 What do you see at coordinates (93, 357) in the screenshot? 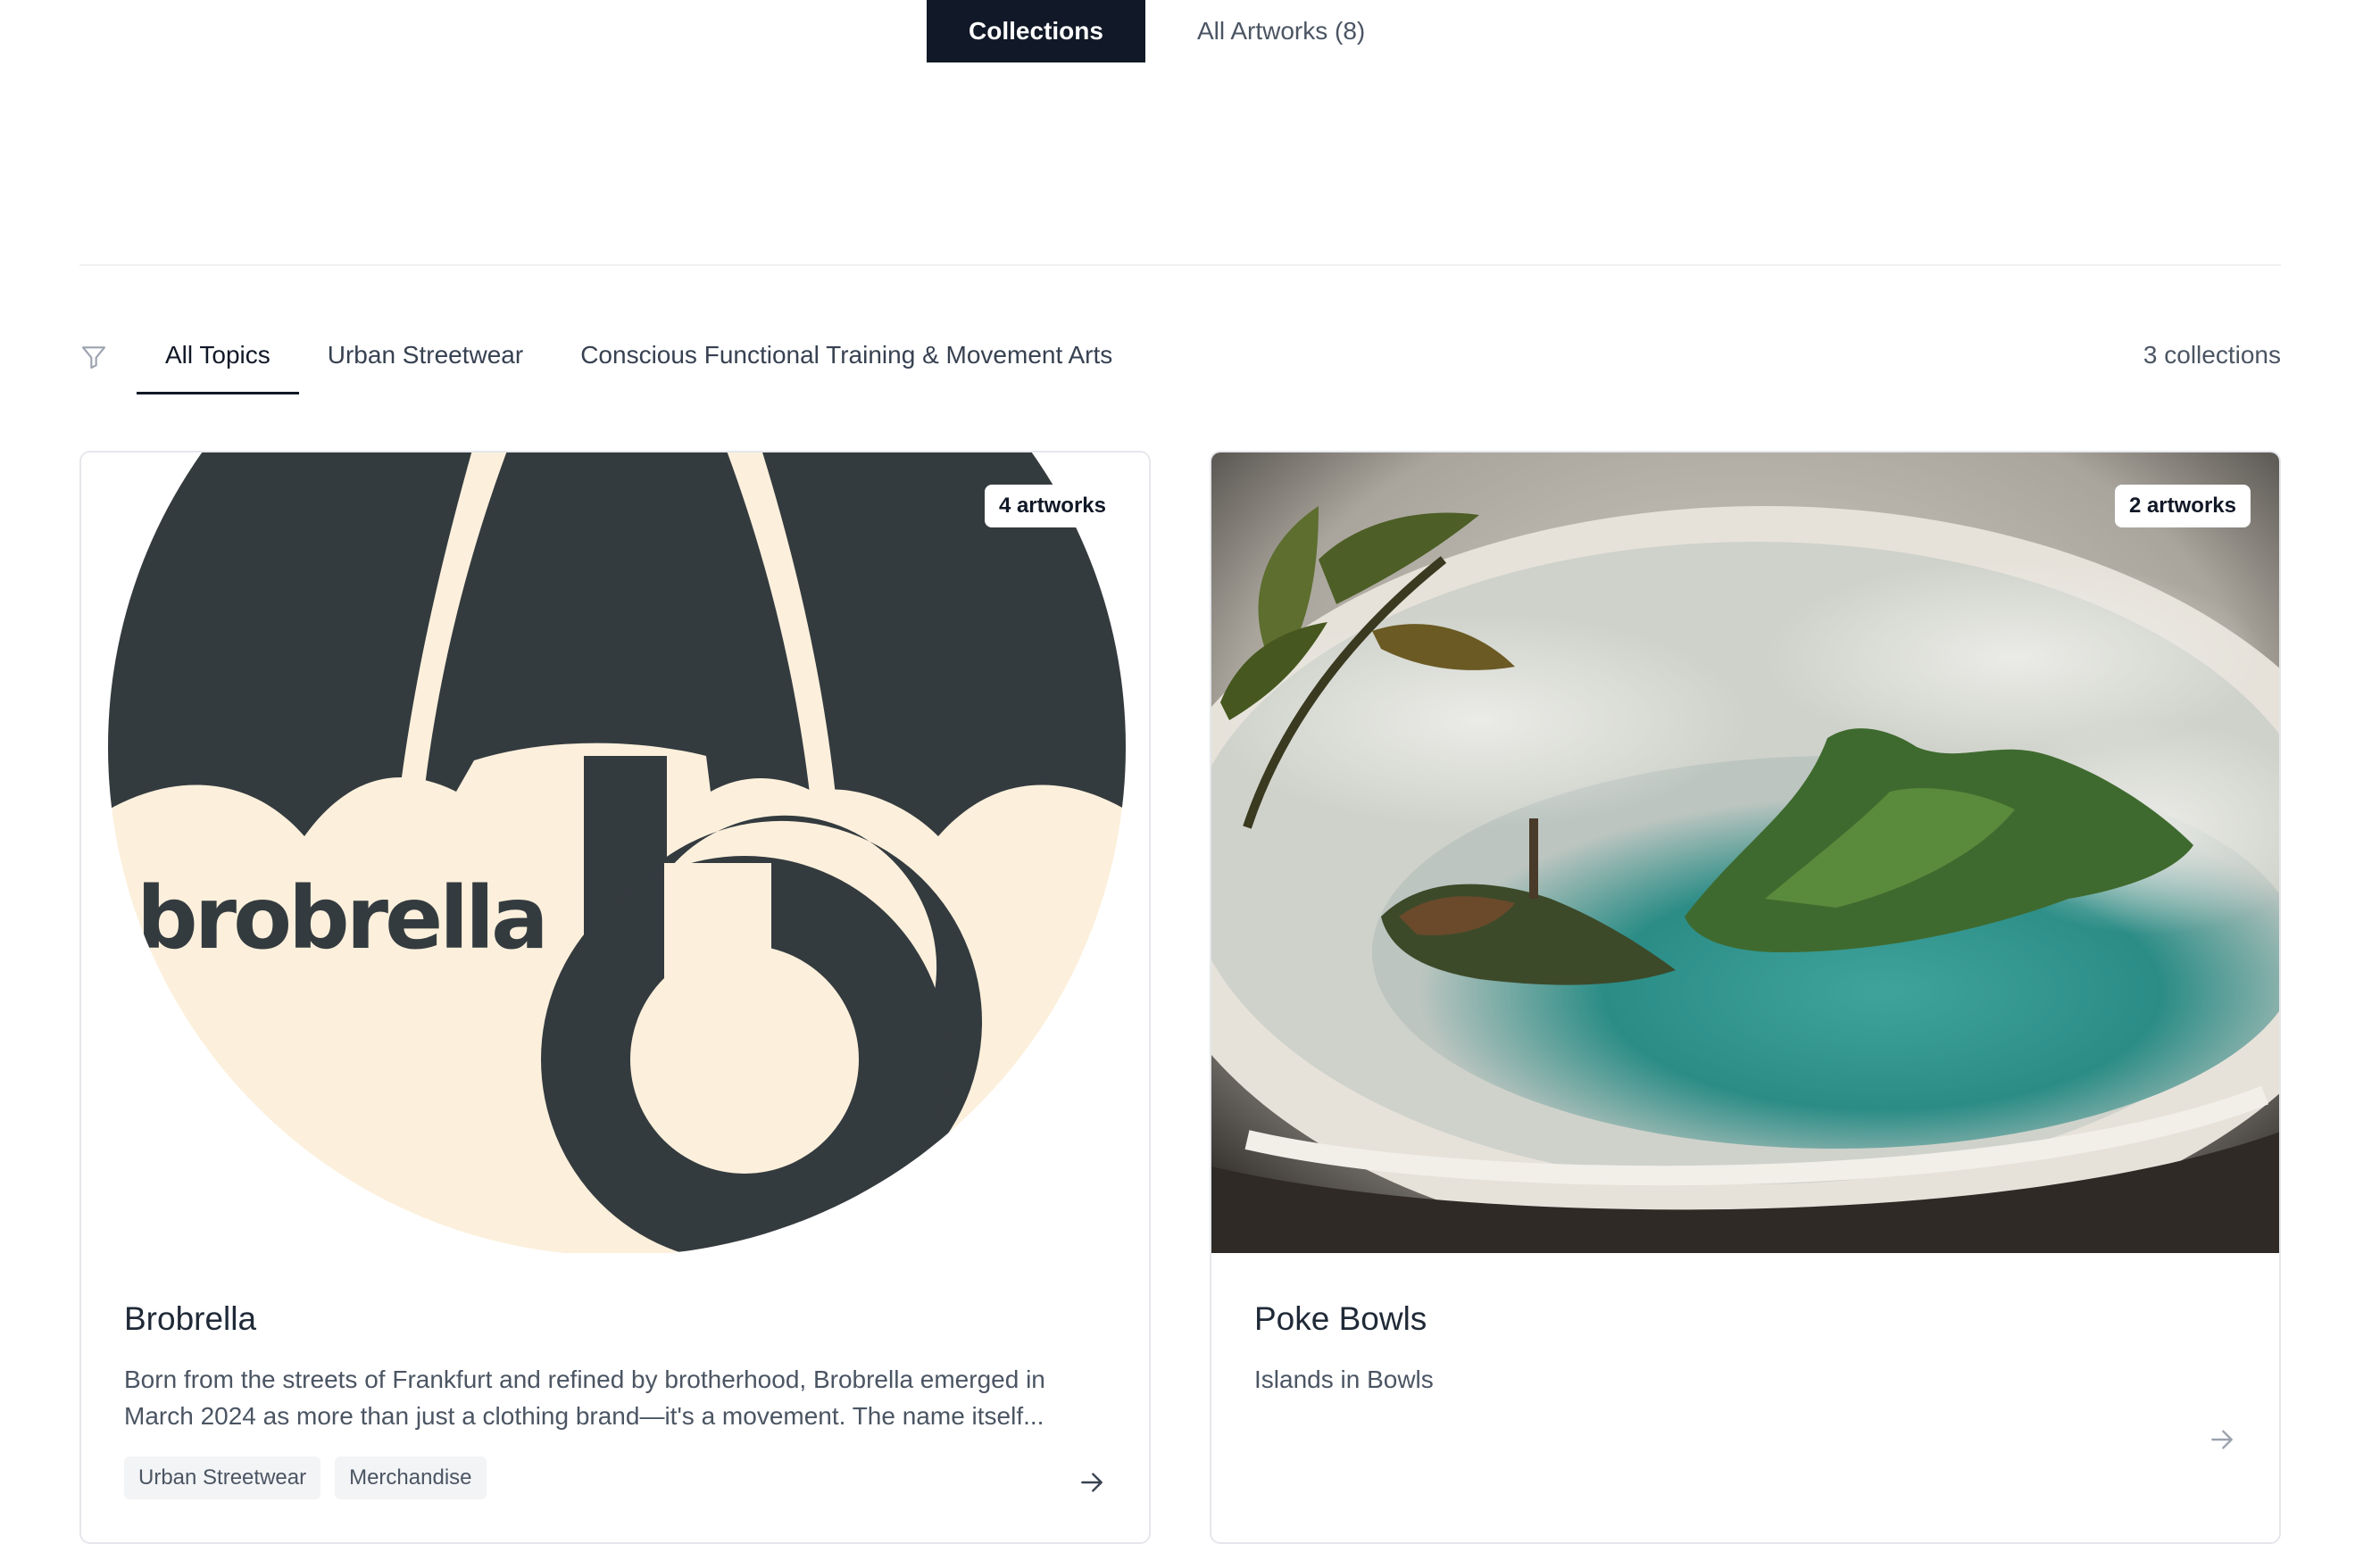
I see `filter-icon` at bounding box center [93, 357].